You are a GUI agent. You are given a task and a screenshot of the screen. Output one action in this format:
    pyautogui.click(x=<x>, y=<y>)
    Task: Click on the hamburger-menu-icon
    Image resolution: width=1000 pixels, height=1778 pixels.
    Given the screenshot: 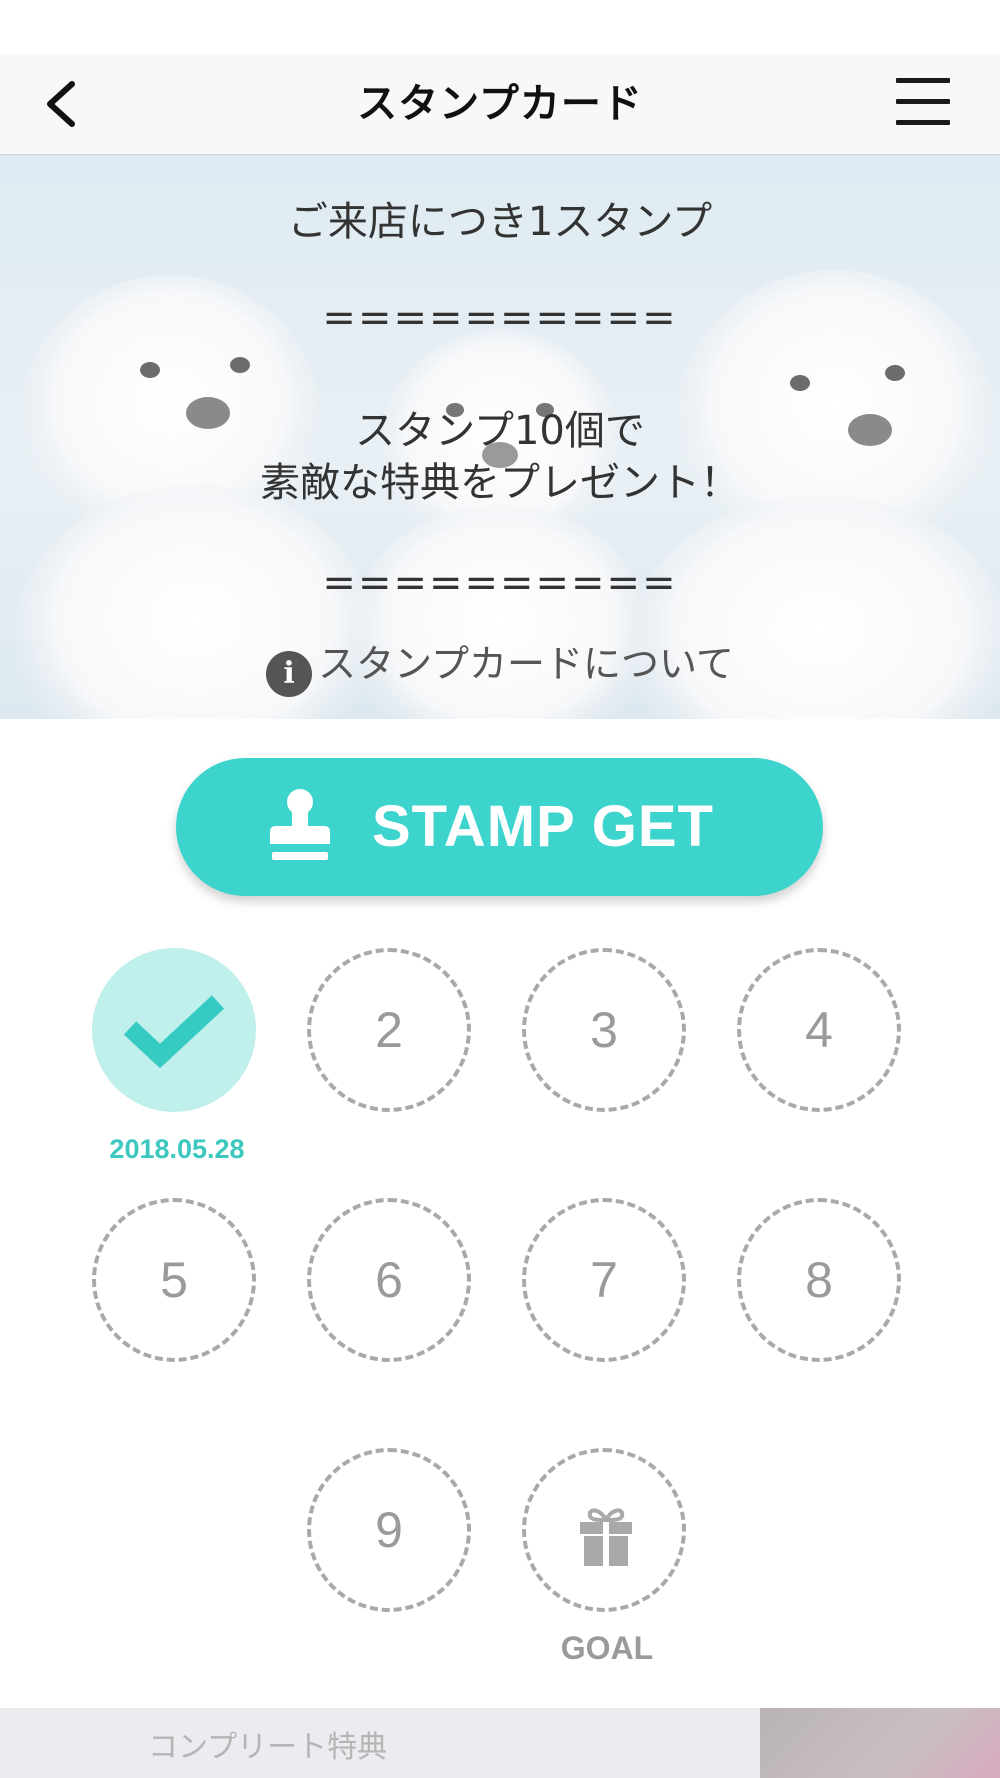 What is the action you would take?
    pyautogui.click(x=923, y=80)
    